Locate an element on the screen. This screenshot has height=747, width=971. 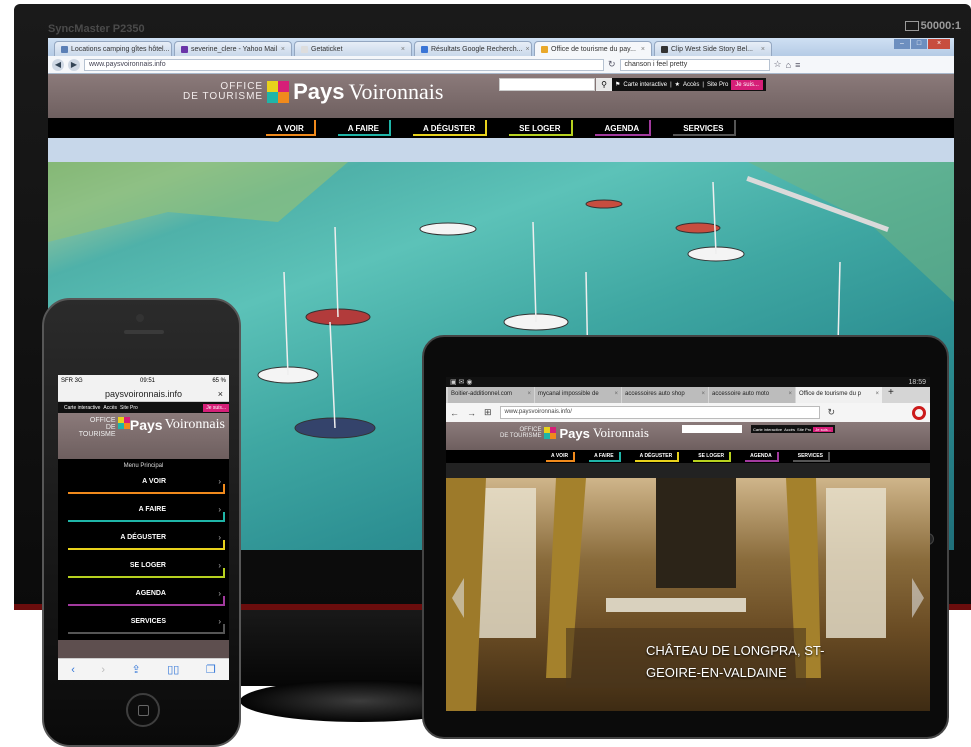
back-icon: ← is located at coordinates (454, 413).